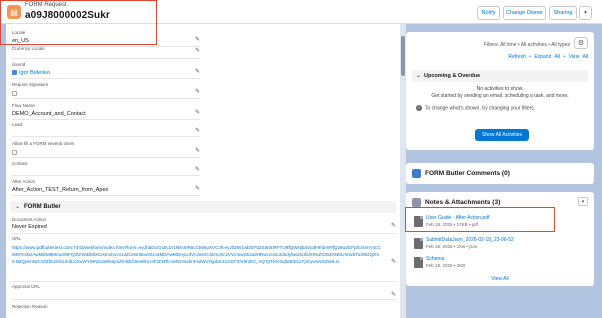 This screenshot has height=318, width=602. What do you see at coordinates (106, 52) in the screenshot?
I see `currency-locale-field: Currency Locale ✎` at bounding box center [106, 52].